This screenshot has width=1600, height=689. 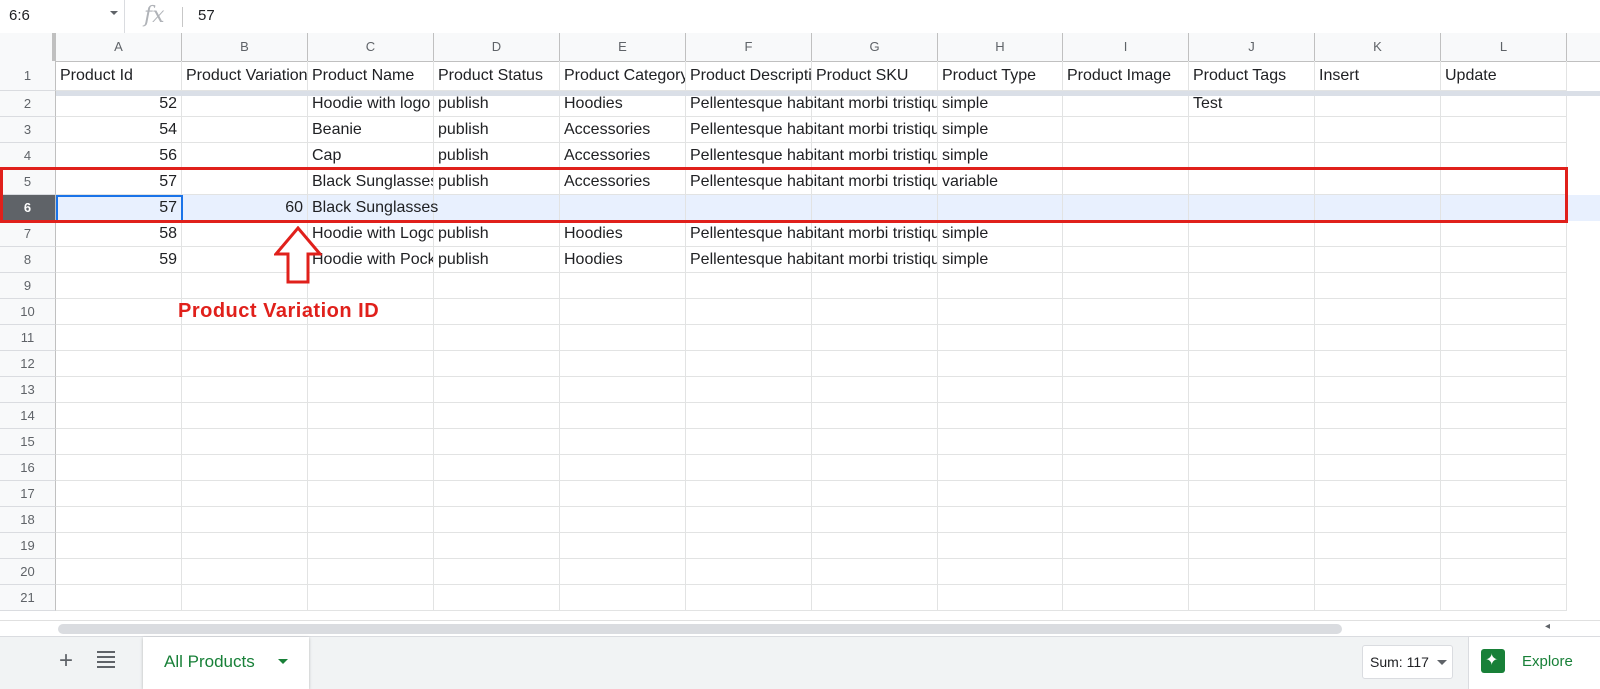 What do you see at coordinates (119, 234) in the screenshot?
I see `cell-id: 58` at bounding box center [119, 234].